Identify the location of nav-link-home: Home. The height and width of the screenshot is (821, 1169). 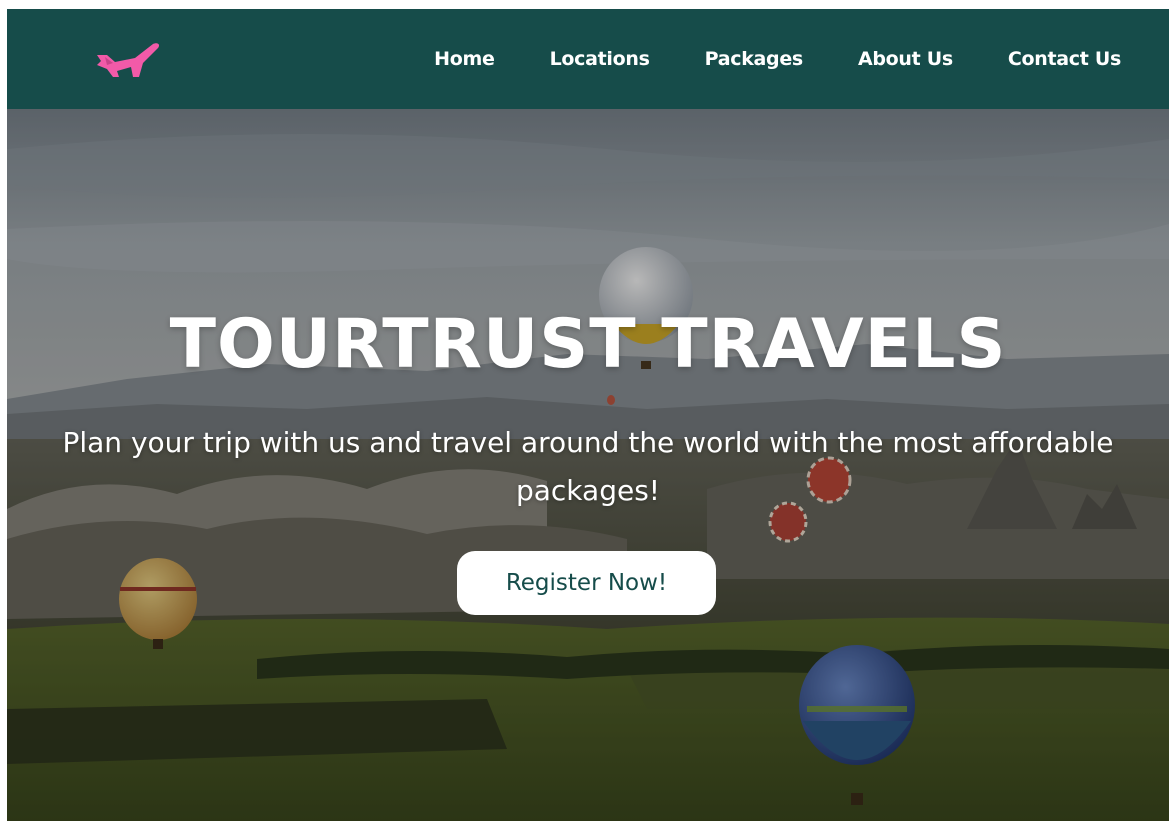
(464, 59).